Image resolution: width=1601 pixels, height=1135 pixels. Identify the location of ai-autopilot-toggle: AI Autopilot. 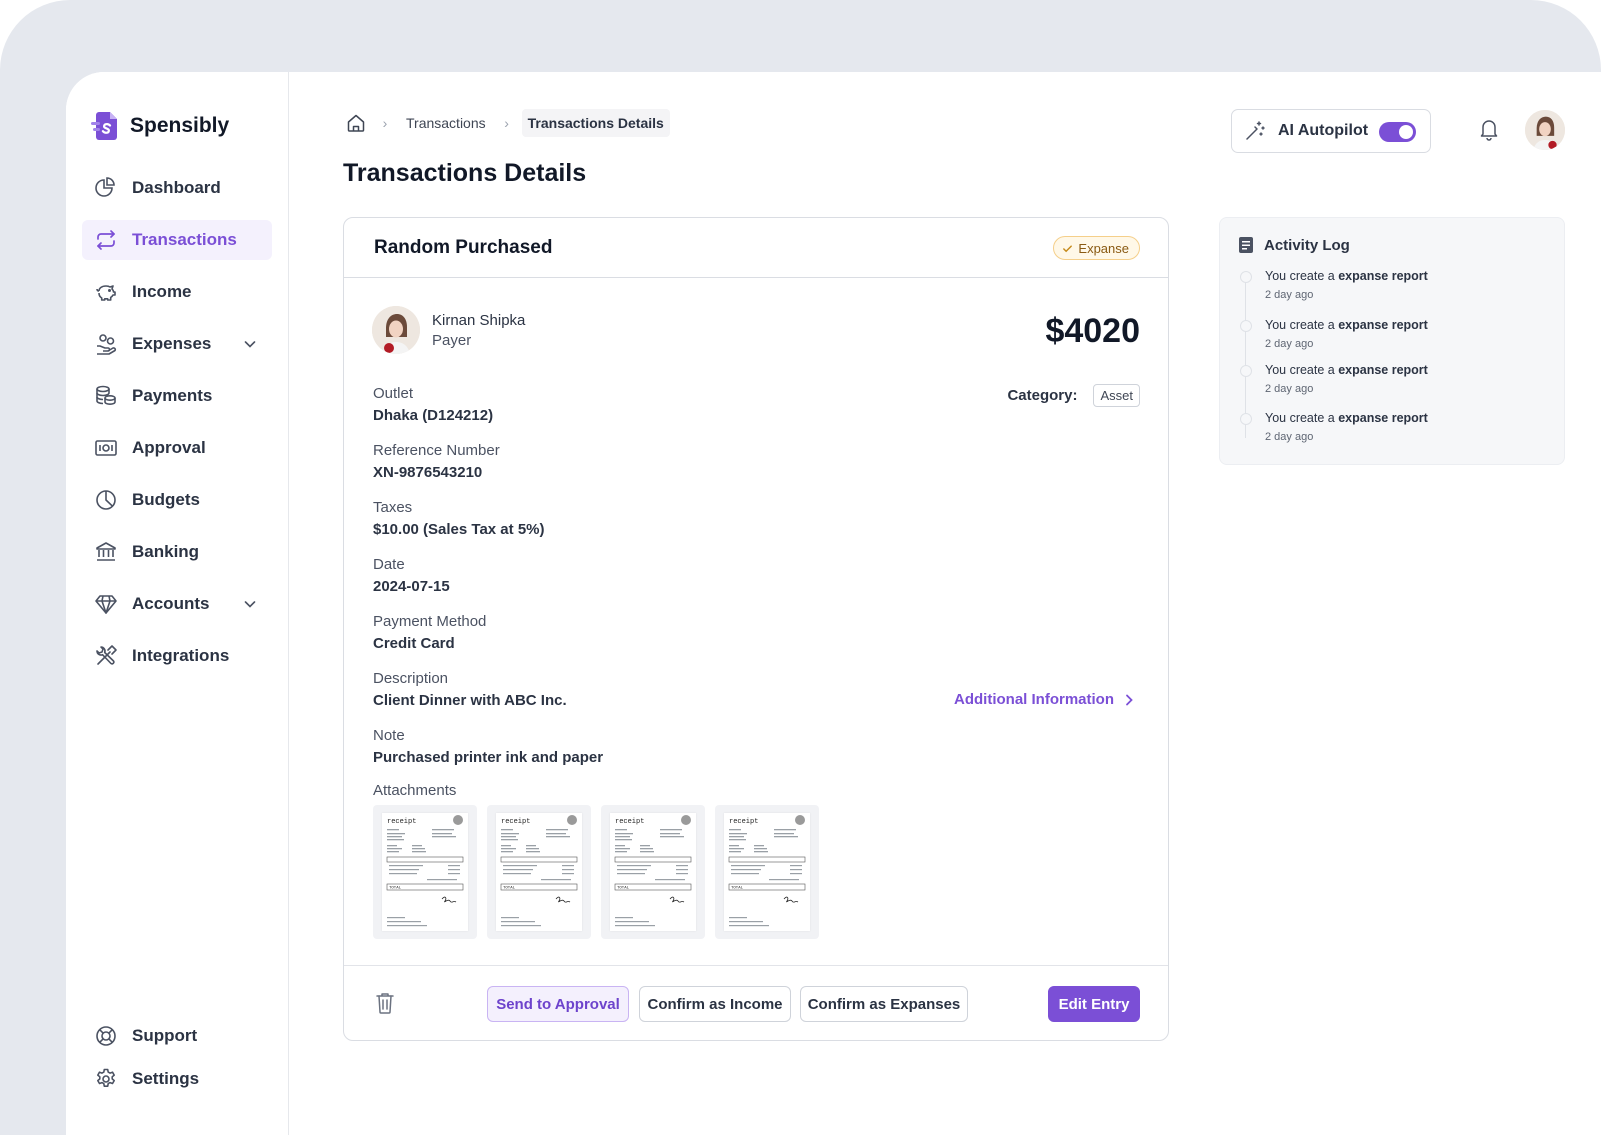
(1331, 131).